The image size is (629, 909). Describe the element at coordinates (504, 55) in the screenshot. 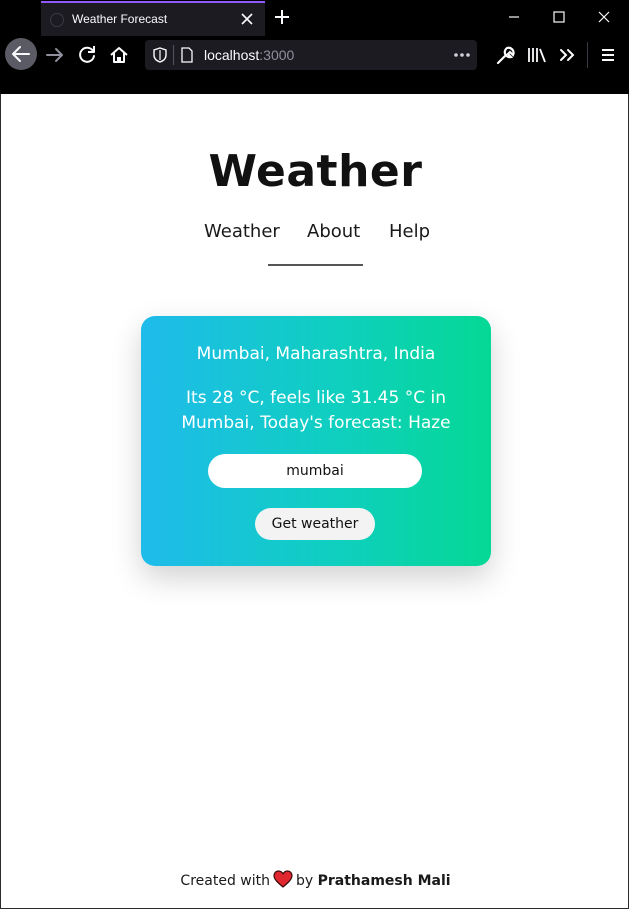

I see `wrench-icon` at that location.